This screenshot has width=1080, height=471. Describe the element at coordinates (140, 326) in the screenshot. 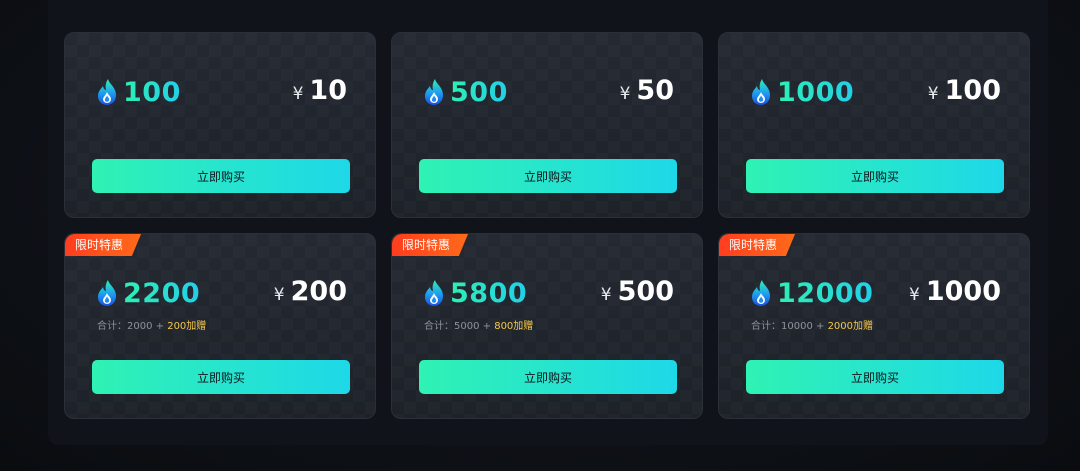

I see `base-amount: 2000` at that location.